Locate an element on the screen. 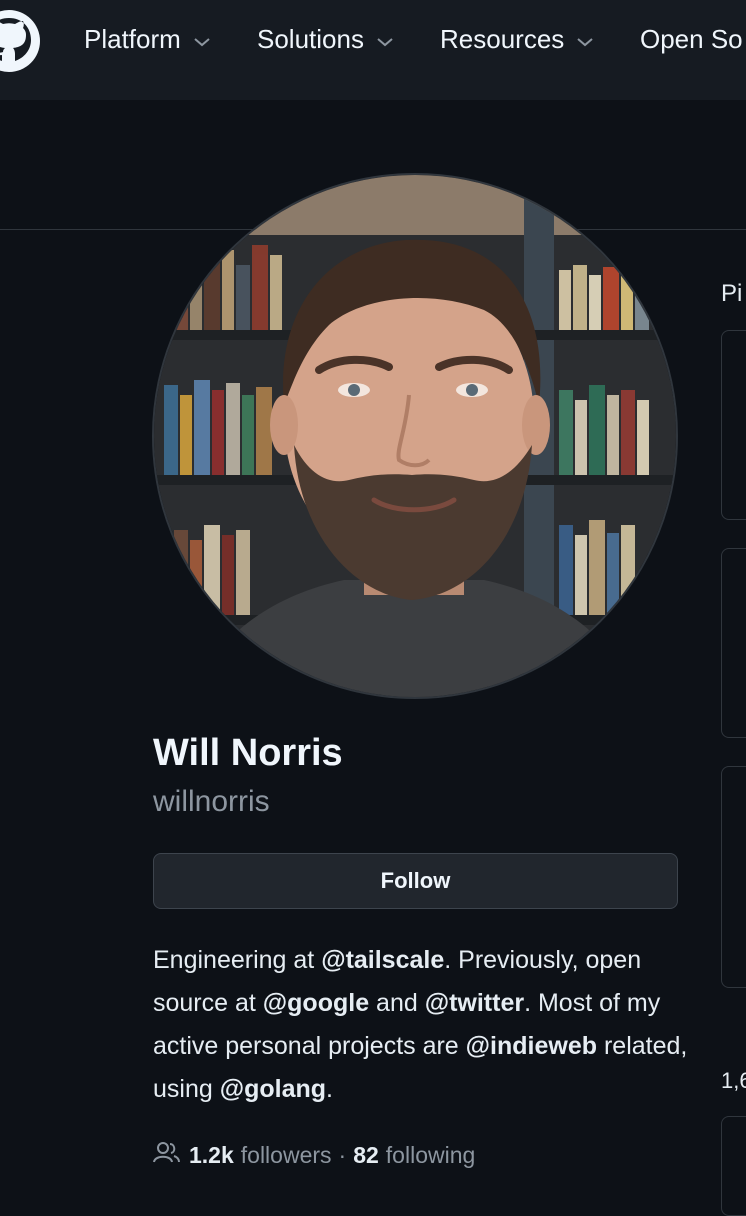 The height and width of the screenshot is (1216, 746). github-logo-icon is located at coordinates (20, 41).